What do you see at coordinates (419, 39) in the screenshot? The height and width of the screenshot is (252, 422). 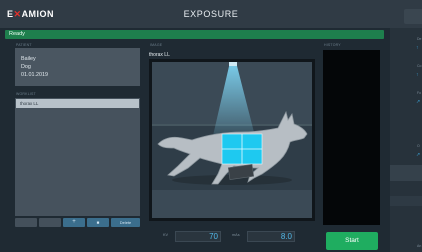 I see `right-tool-label-1: De` at bounding box center [419, 39].